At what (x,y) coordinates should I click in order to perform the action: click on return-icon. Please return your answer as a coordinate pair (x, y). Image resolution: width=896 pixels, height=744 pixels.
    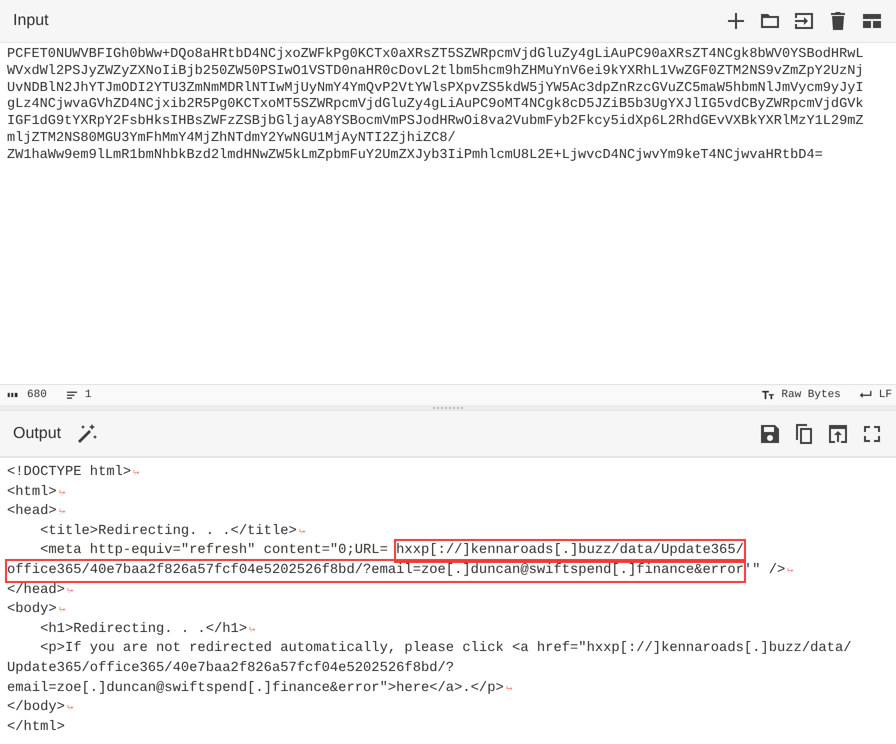
    Looking at the image, I should click on (865, 395).